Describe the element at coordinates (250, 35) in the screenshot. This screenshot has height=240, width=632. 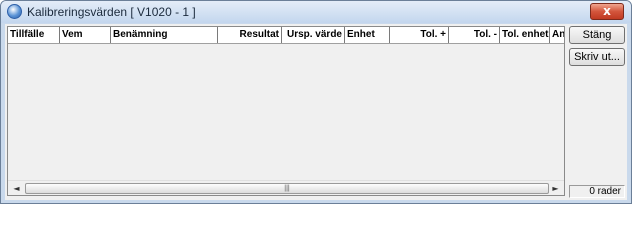
I see `column-header-resultat: Resultat` at that location.